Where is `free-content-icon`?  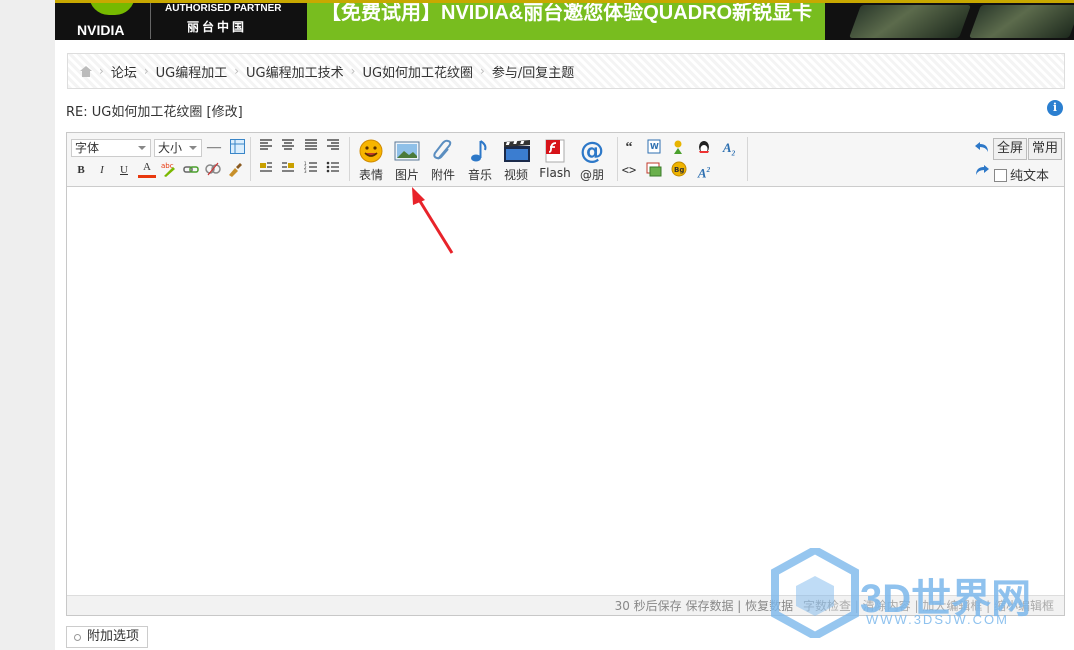
free-content-icon is located at coordinates (654, 170).